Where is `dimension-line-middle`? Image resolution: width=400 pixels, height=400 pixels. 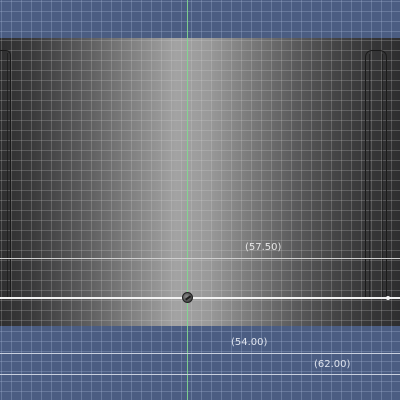 dimension-line-middle is located at coordinates (200, 353).